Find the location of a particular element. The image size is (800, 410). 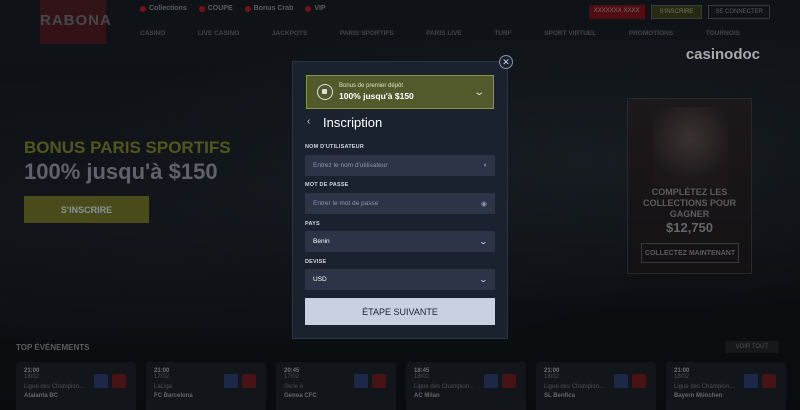

password-field: ◉ is located at coordinates (400, 203).